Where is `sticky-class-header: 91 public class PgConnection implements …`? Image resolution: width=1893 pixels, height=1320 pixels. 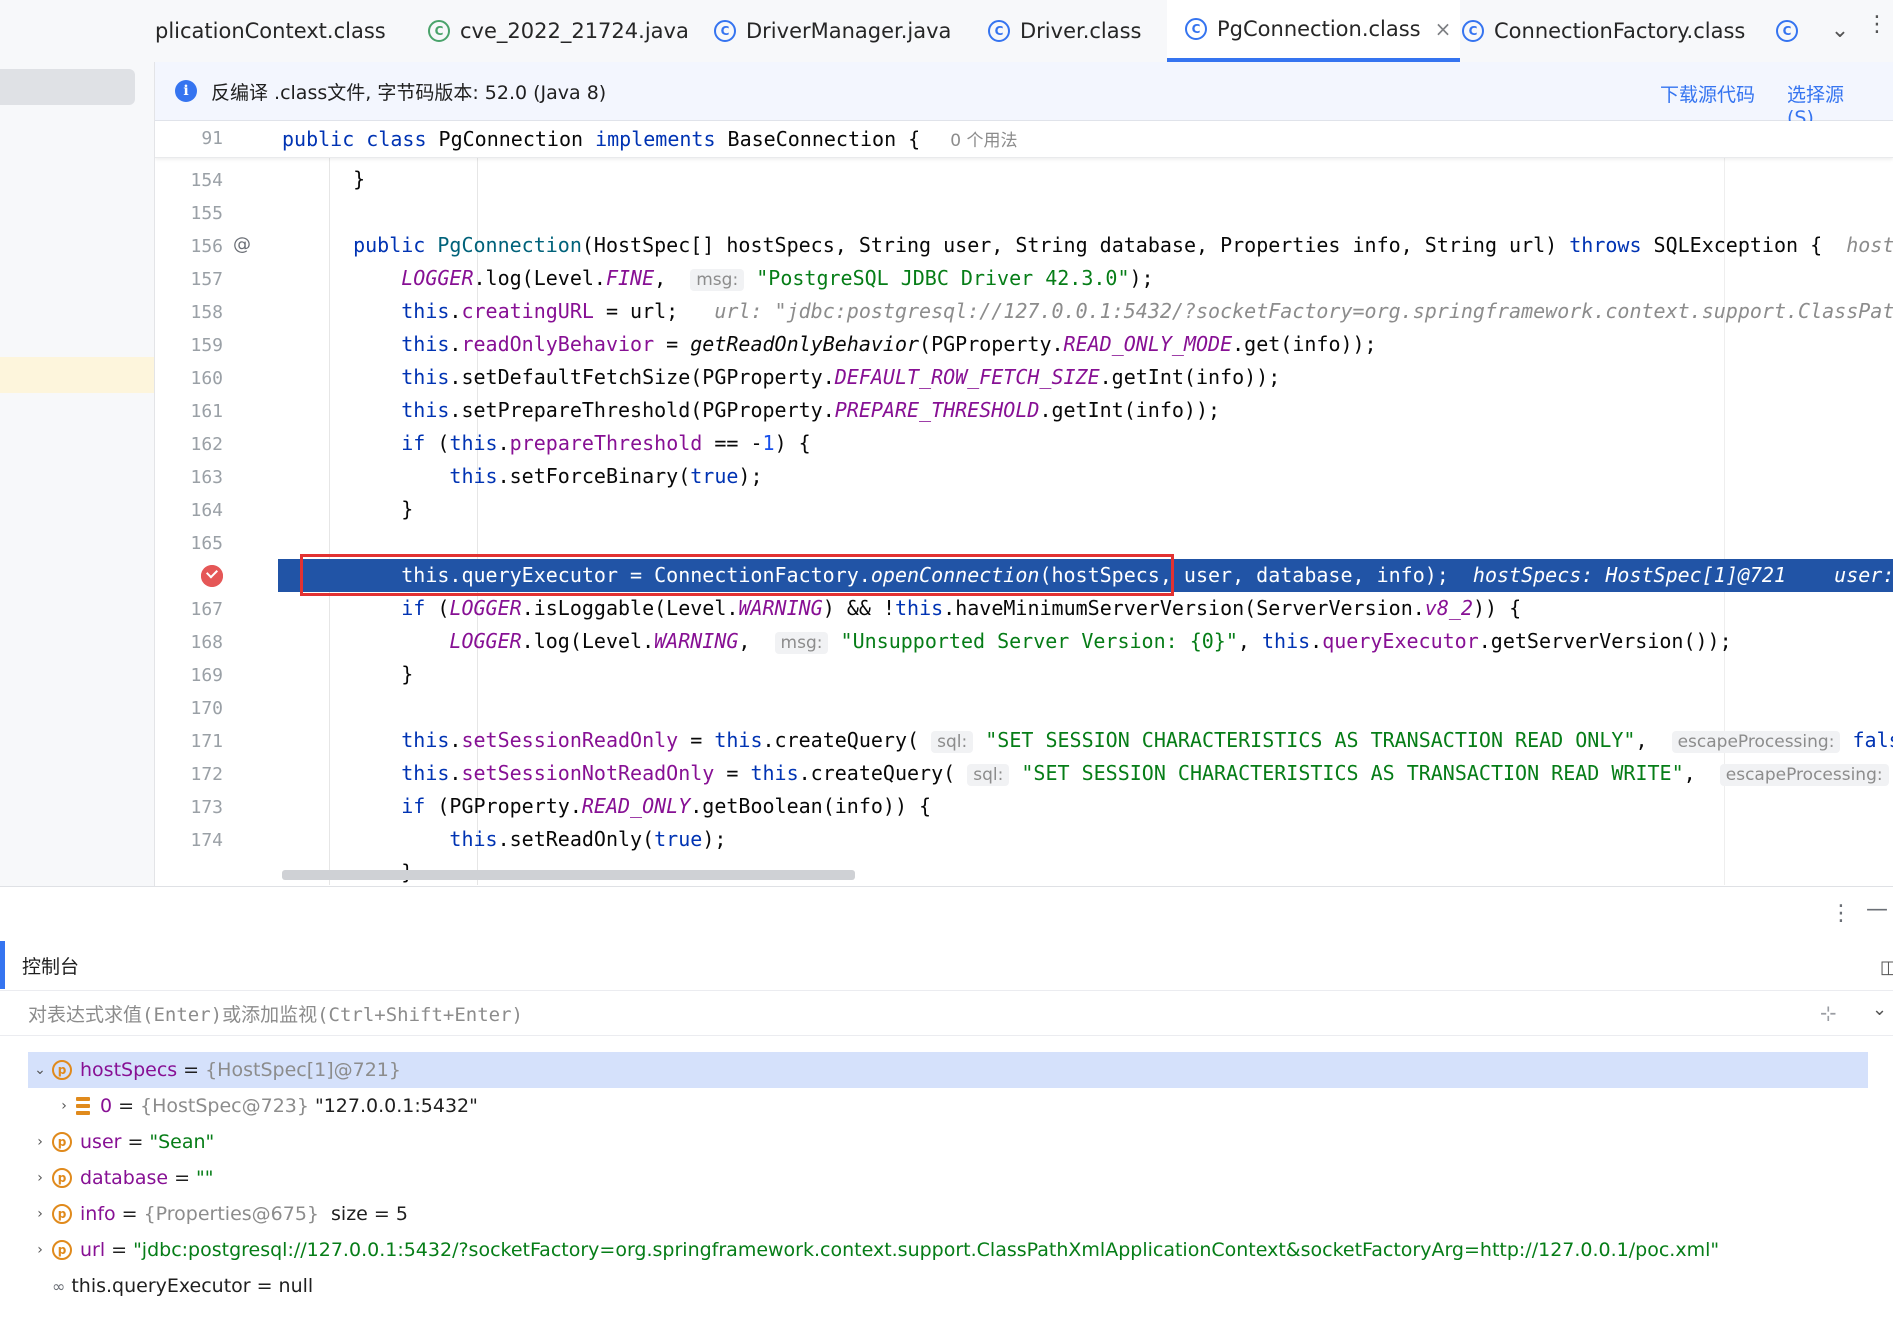 sticky-class-header: 91 public class PgConnection implements … is located at coordinates (1024, 139).